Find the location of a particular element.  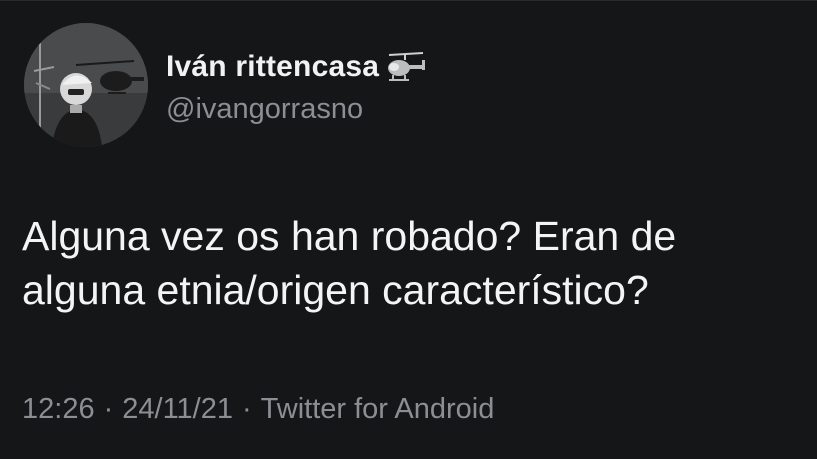

tweet-source: Twitter for Android is located at coordinates (378, 409).